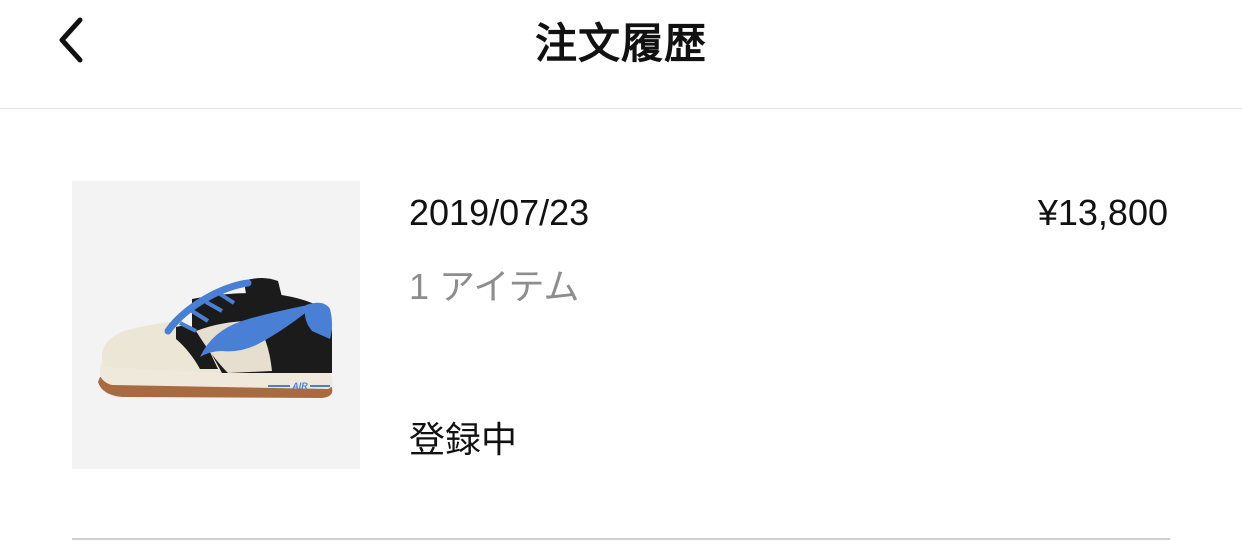 The width and height of the screenshot is (1242, 541). What do you see at coordinates (499, 212) in the screenshot?
I see `order-date: 2019/07/23` at bounding box center [499, 212].